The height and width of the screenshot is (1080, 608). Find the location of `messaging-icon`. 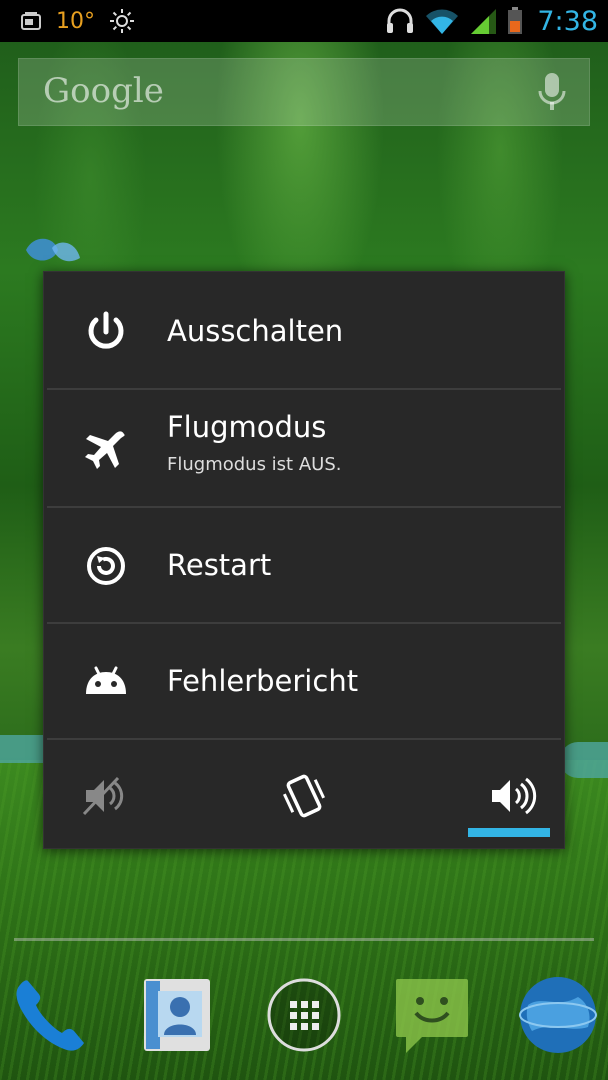

messaging-icon is located at coordinates (432, 1015).